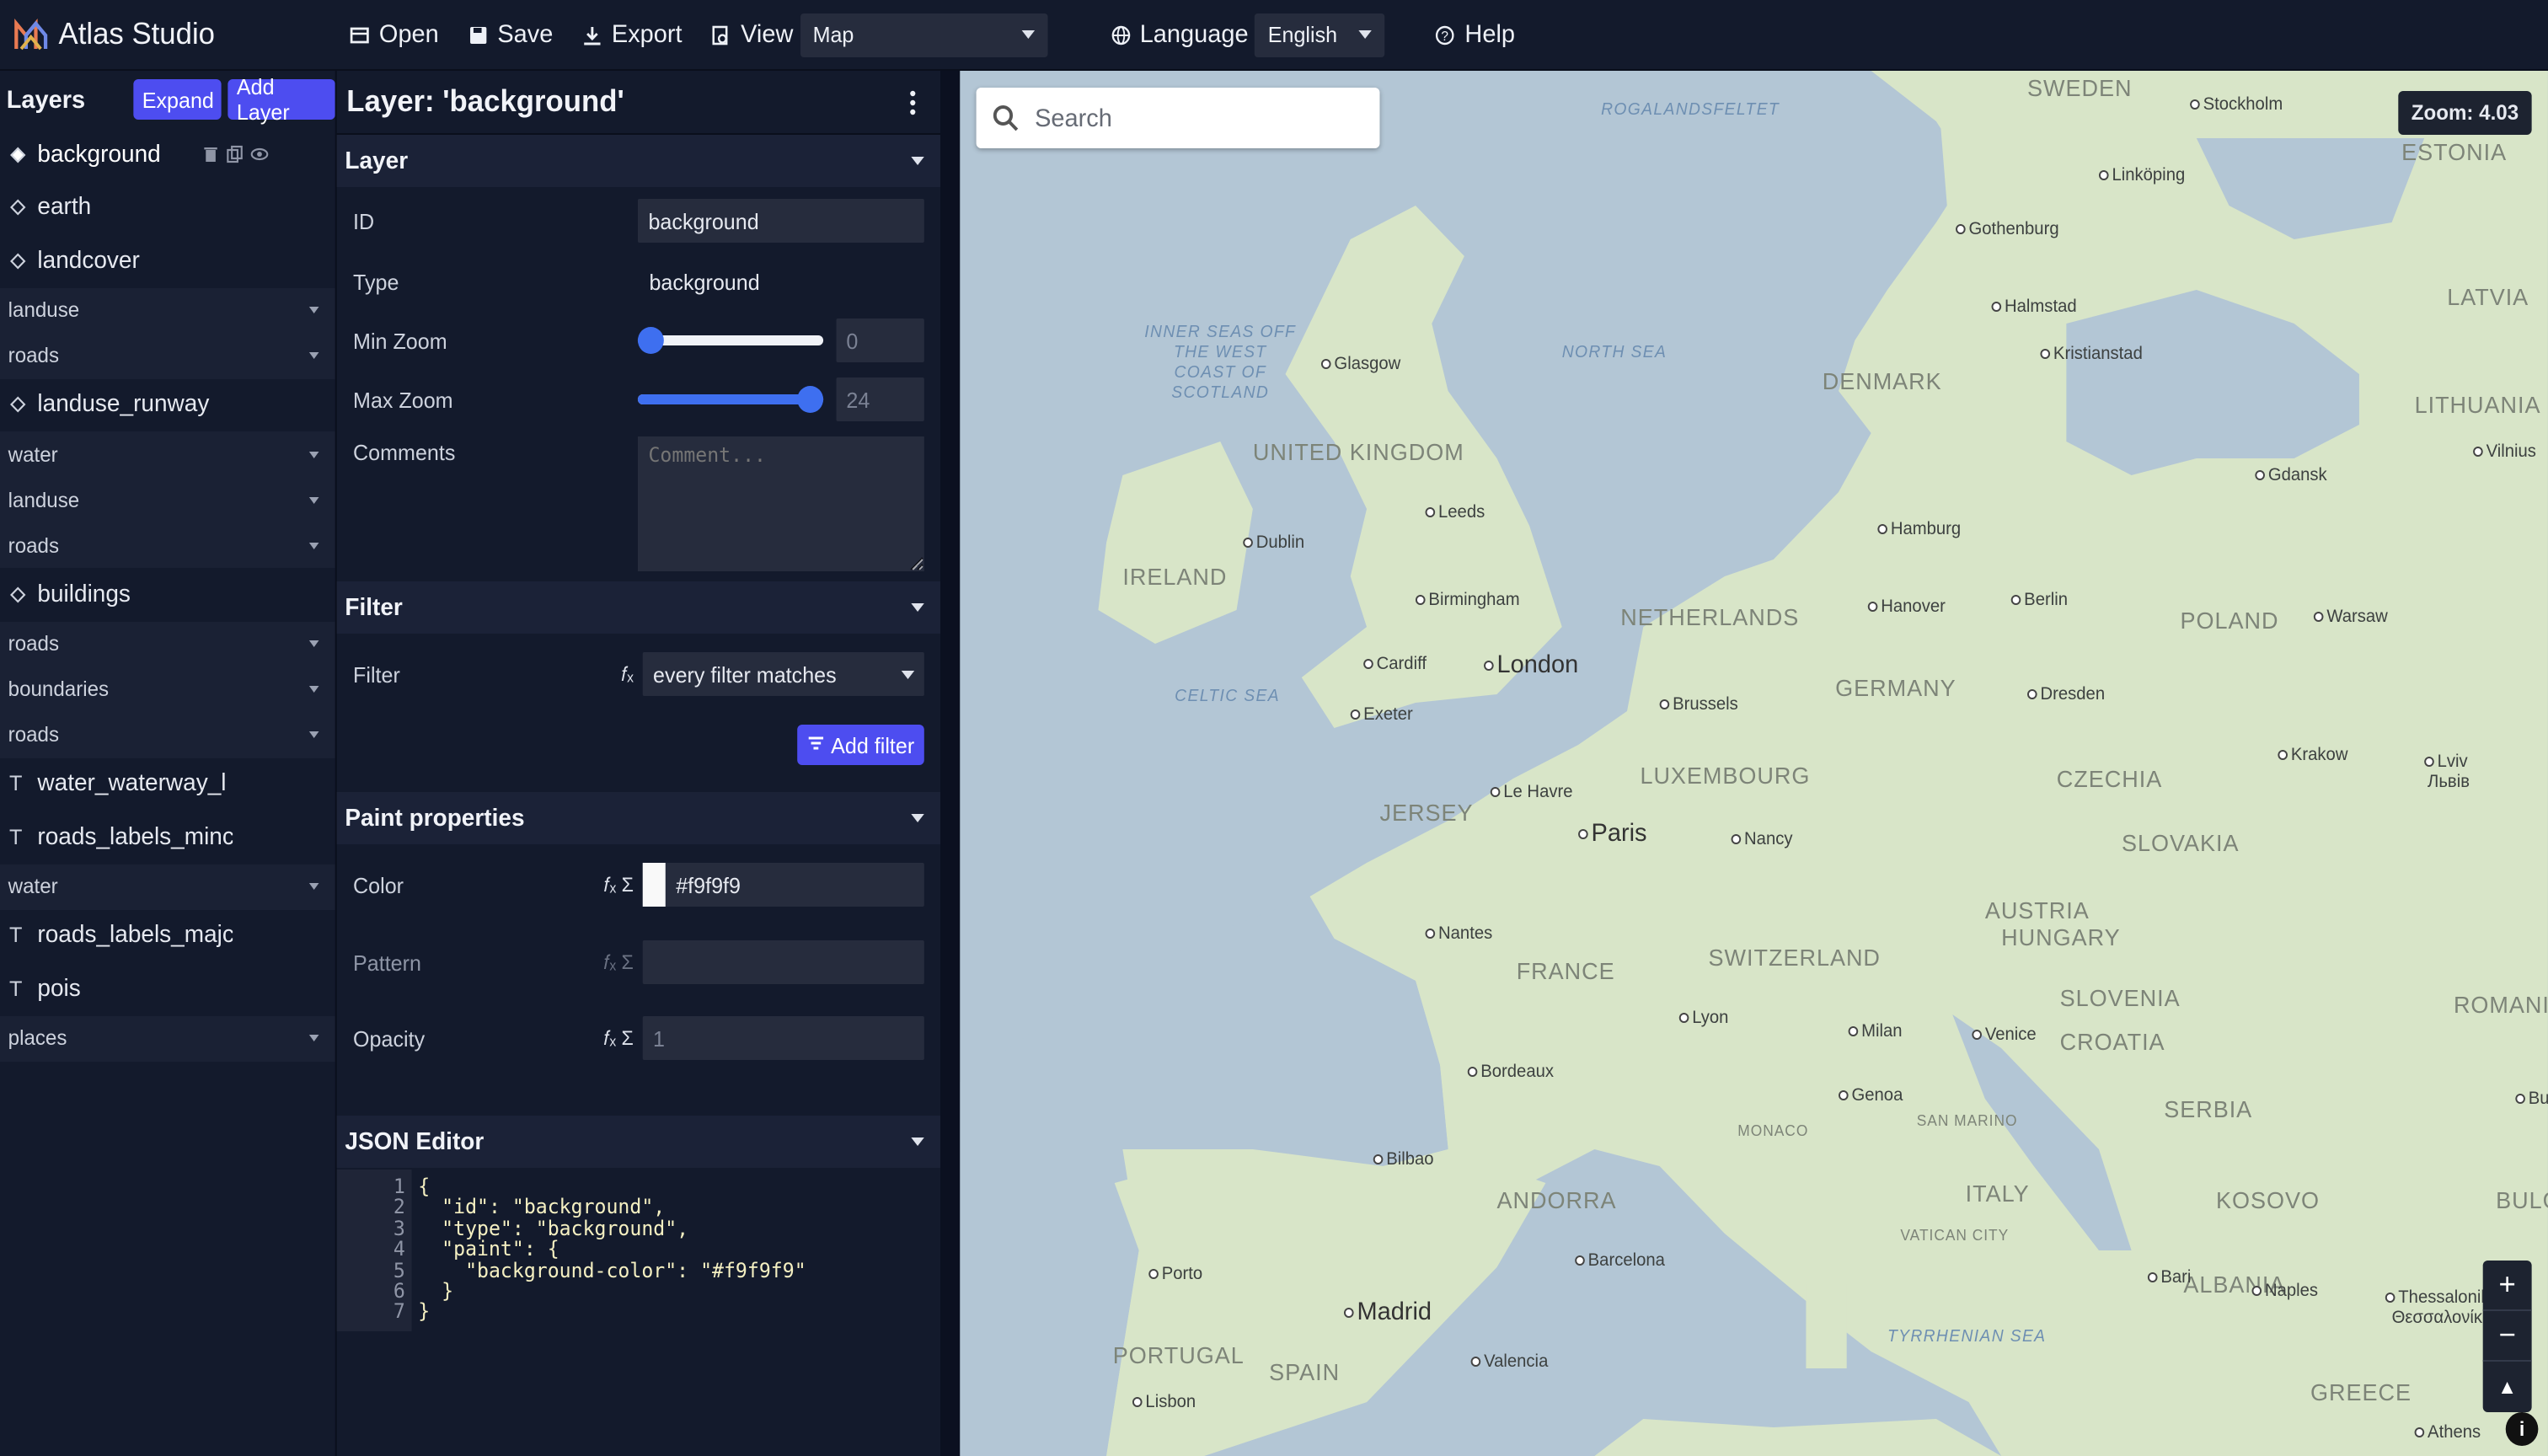  What do you see at coordinates (781, 503) in the screenshot?
I see `comments-textarea` at bounding box center [781, 503].